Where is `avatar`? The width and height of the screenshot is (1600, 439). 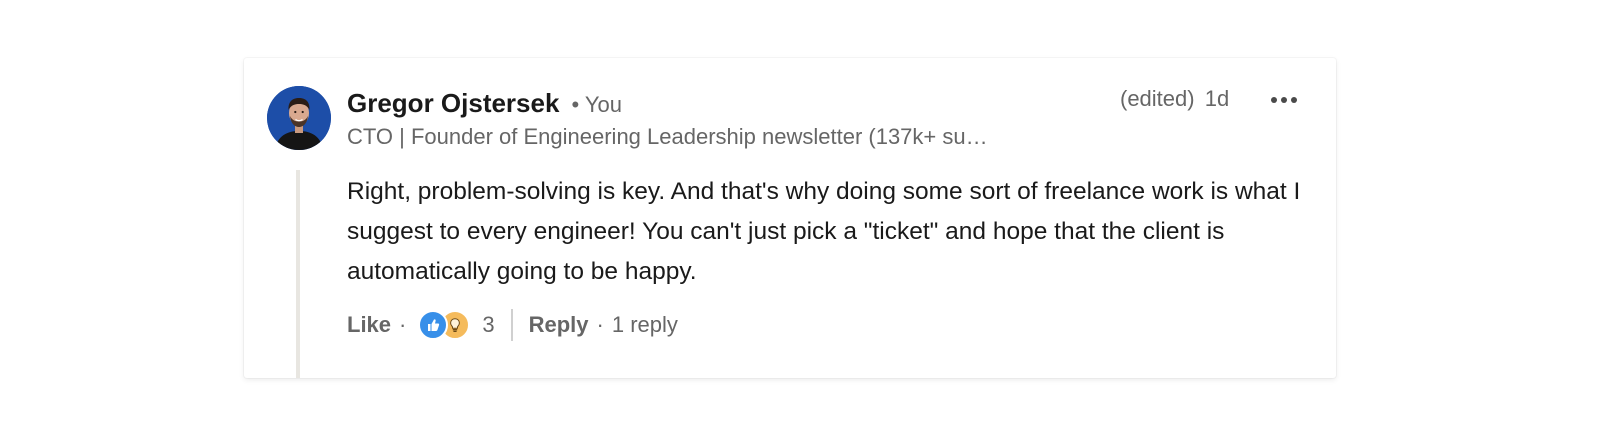
avatar is located at coordinates (299, 118).